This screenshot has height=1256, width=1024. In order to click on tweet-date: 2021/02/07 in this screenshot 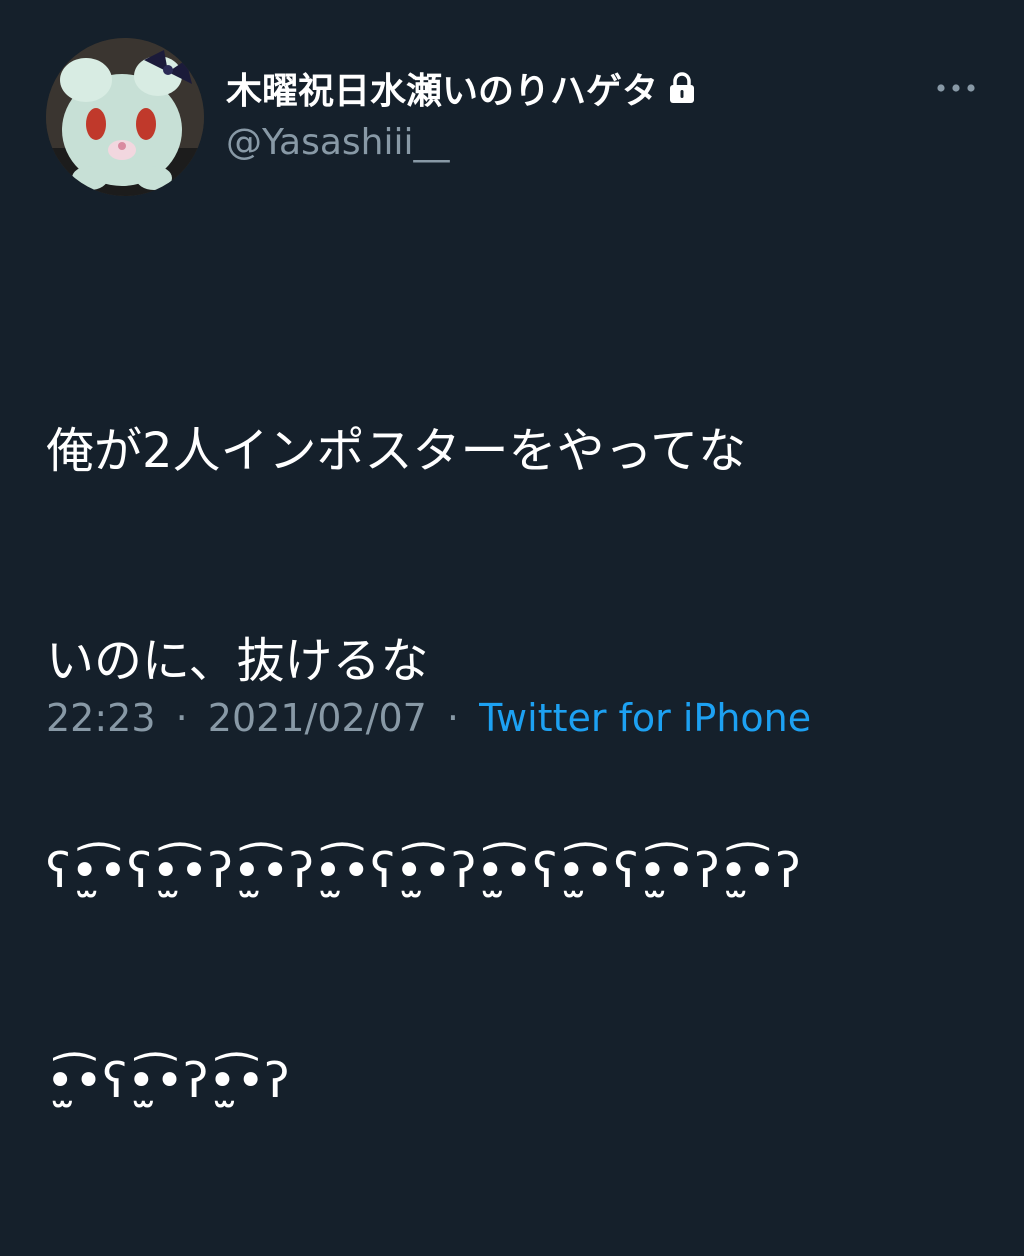, I will do `click(317, 718)`.